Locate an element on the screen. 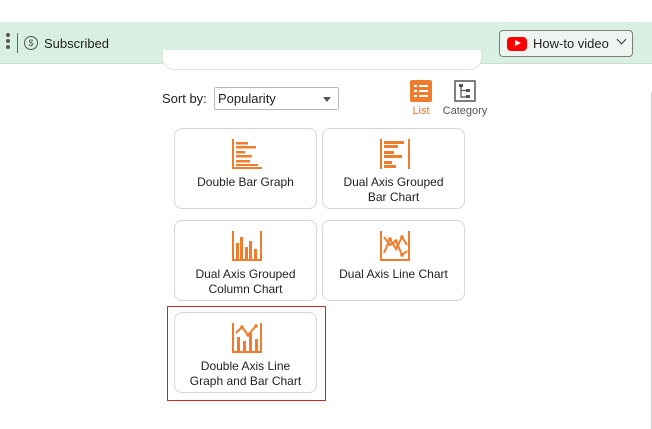 The width and height of the screenshot is (652, 429). dual-axis-line-chart-icon is located at coordinates (395, 246).